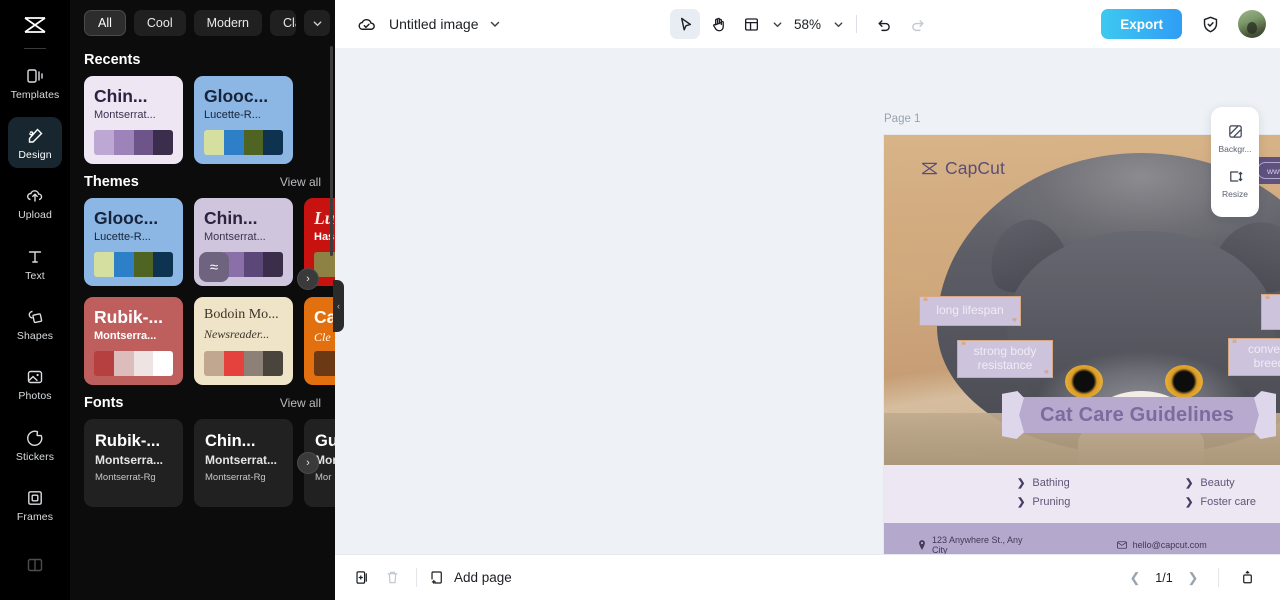 The height and width of the screenshot is (600, 1280). Describe the element at coordinates (308, 279) in the screenshot. I see `themes-next-arrow: ›` at that location.